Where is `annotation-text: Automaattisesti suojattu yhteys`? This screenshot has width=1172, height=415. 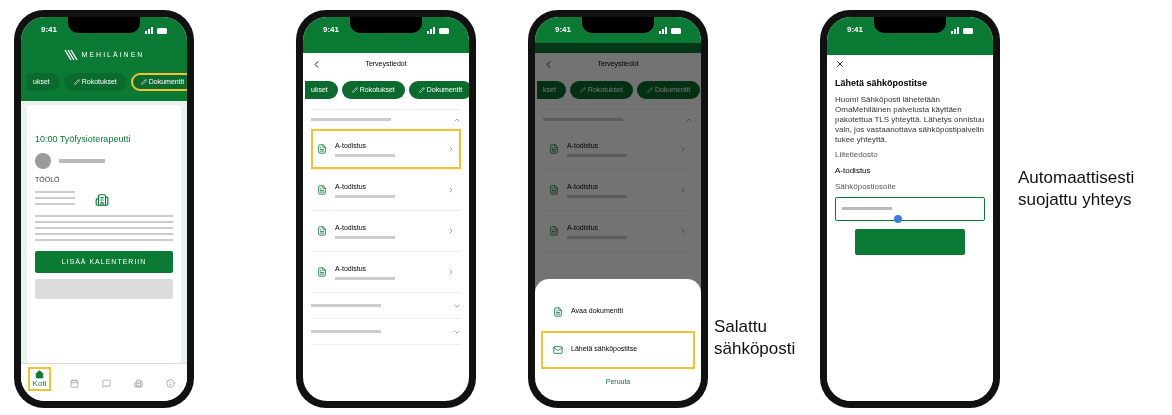 annotation-text: Automaattisesti suojattu yhteys is located at coordinates (1077, 189).